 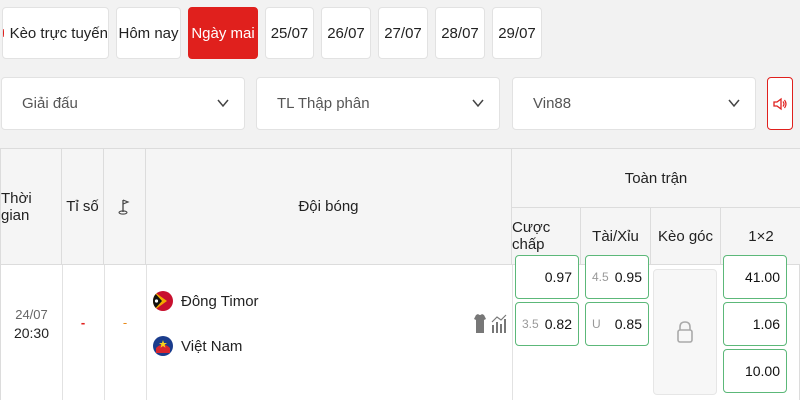 What do you see at coordinates (628, 324) in the screenshot?
I see `odds-value: 0.85` at bounding box center [628, 324].